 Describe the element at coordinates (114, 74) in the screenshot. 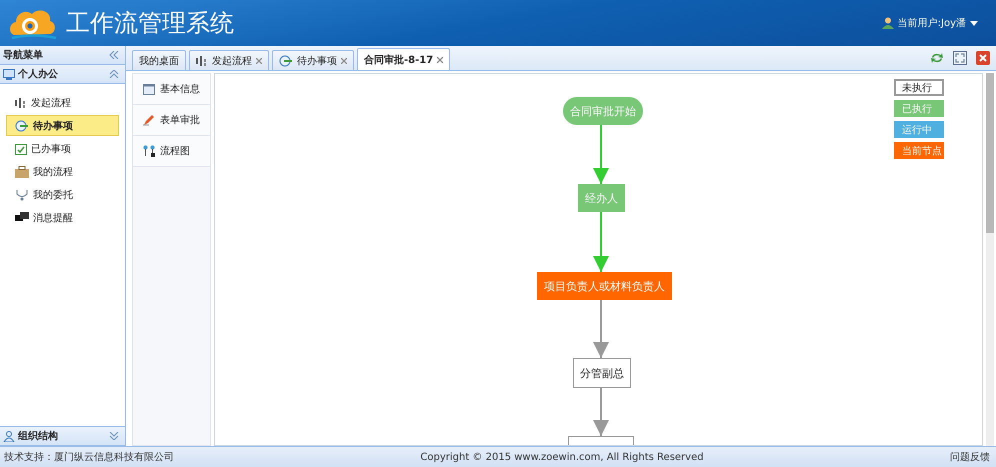

I see `chevron-up-icon` at that location.